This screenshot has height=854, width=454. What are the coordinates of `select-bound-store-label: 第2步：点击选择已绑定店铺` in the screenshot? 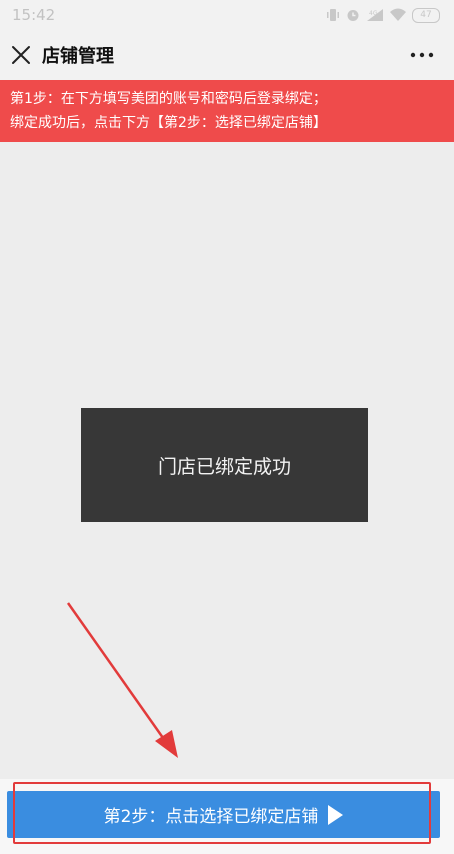 It's located at (211, 817).